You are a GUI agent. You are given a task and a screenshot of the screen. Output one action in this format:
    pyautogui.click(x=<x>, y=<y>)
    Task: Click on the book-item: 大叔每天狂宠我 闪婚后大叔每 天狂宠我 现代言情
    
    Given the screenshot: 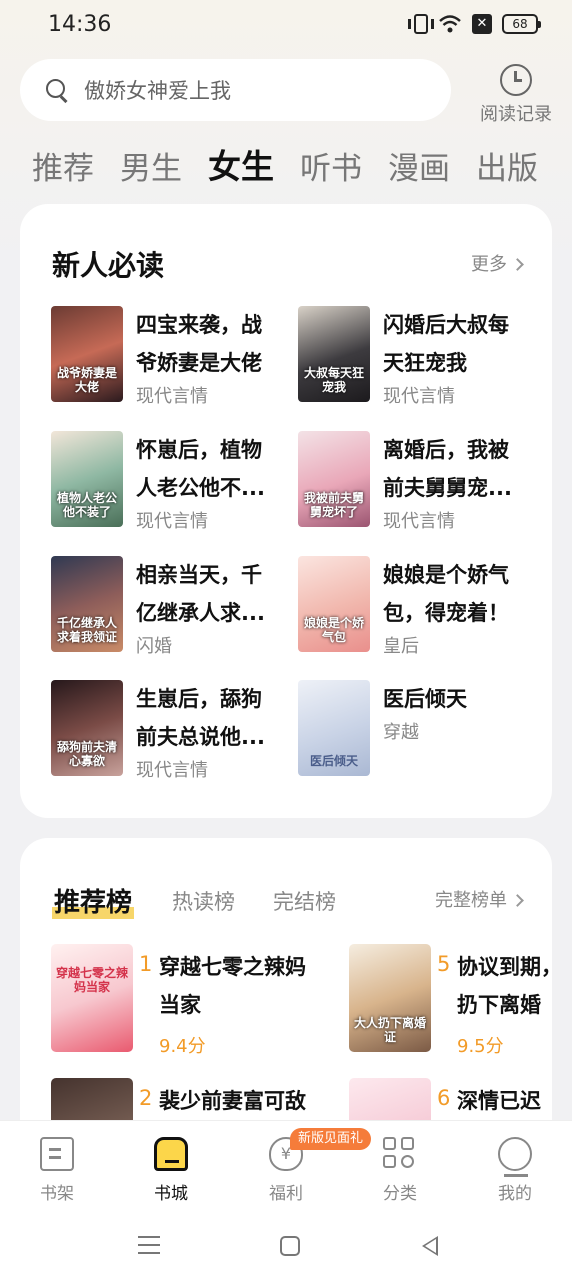 What is the action you would take?
    pyautogui.click(x=418, y=356)
    